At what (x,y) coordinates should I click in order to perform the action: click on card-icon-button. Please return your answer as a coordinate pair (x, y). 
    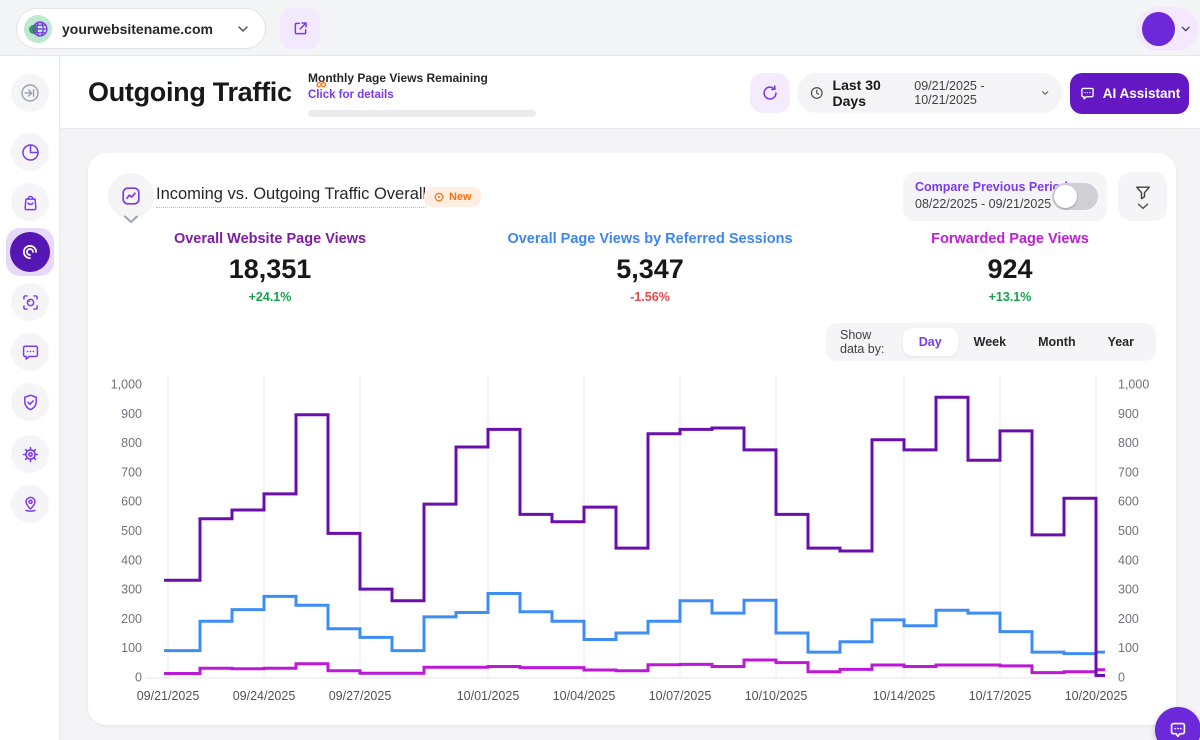
    Looking at the image, I should click on (131, 196).